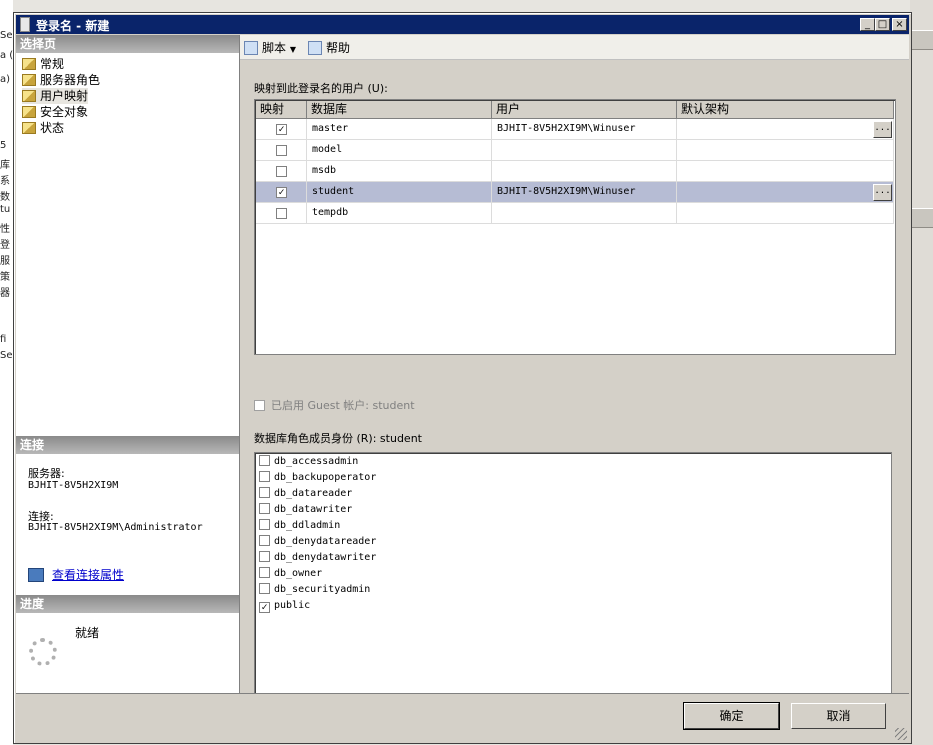  I want to click on progress-header: 进度, so click(127, 604).